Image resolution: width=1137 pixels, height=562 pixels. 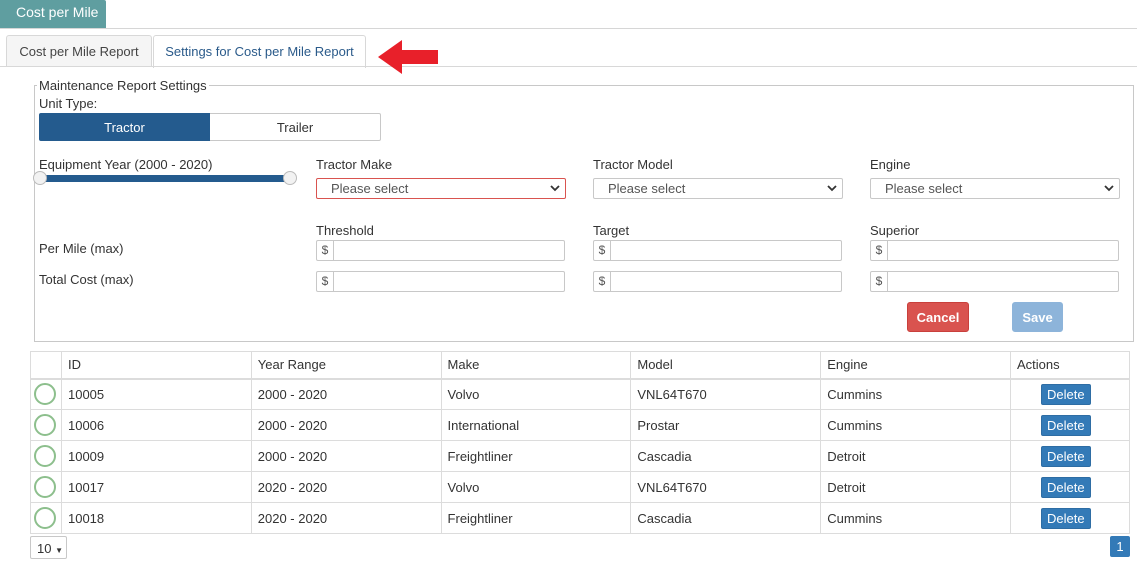 What do you see at coordinates (53, 14) in the screenshot?
I see `page-header-tab: Cost per Mile` at bounding box center [53, 14].